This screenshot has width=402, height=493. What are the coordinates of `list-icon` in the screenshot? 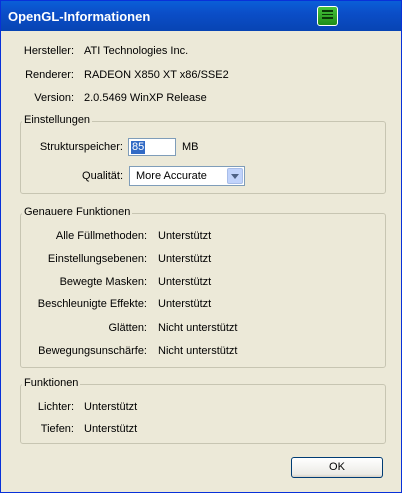 It's located at (327, 14).